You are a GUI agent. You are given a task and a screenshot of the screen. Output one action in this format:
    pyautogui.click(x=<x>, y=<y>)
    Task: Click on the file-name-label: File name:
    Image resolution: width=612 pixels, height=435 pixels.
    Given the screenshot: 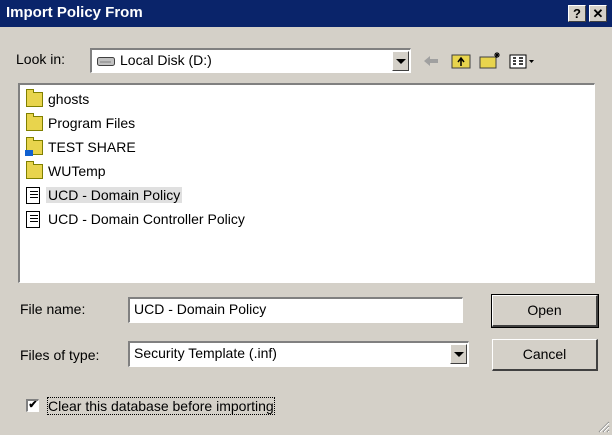 What is the action you would take?
    pyautogui.click(x=53, y=309)
    